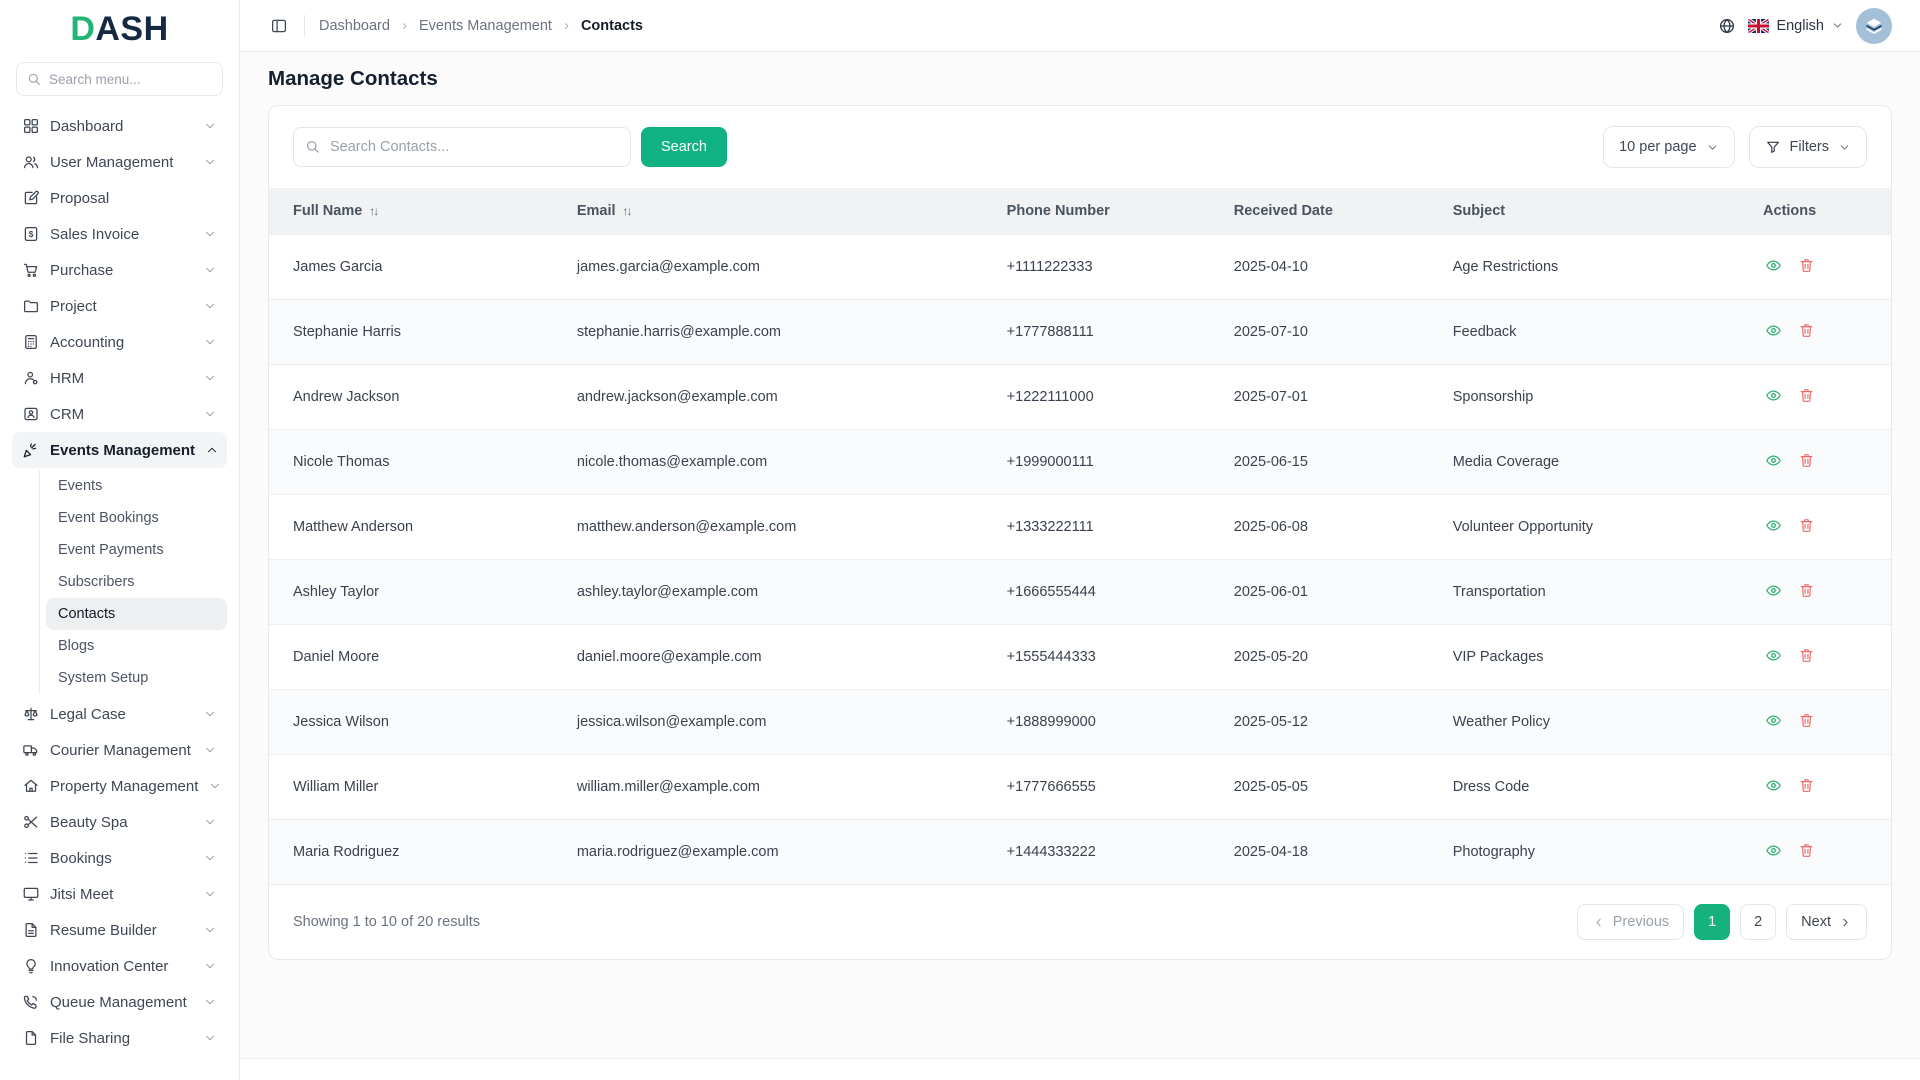 The width and height of the screenshot is (1920, 1080). I want to click on per-page-select: 10 per page, so click(1669, 147).